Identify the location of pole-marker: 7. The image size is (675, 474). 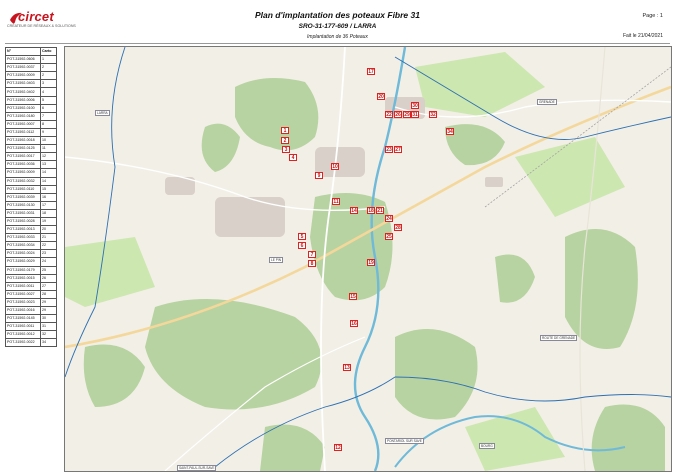
(312, 254).